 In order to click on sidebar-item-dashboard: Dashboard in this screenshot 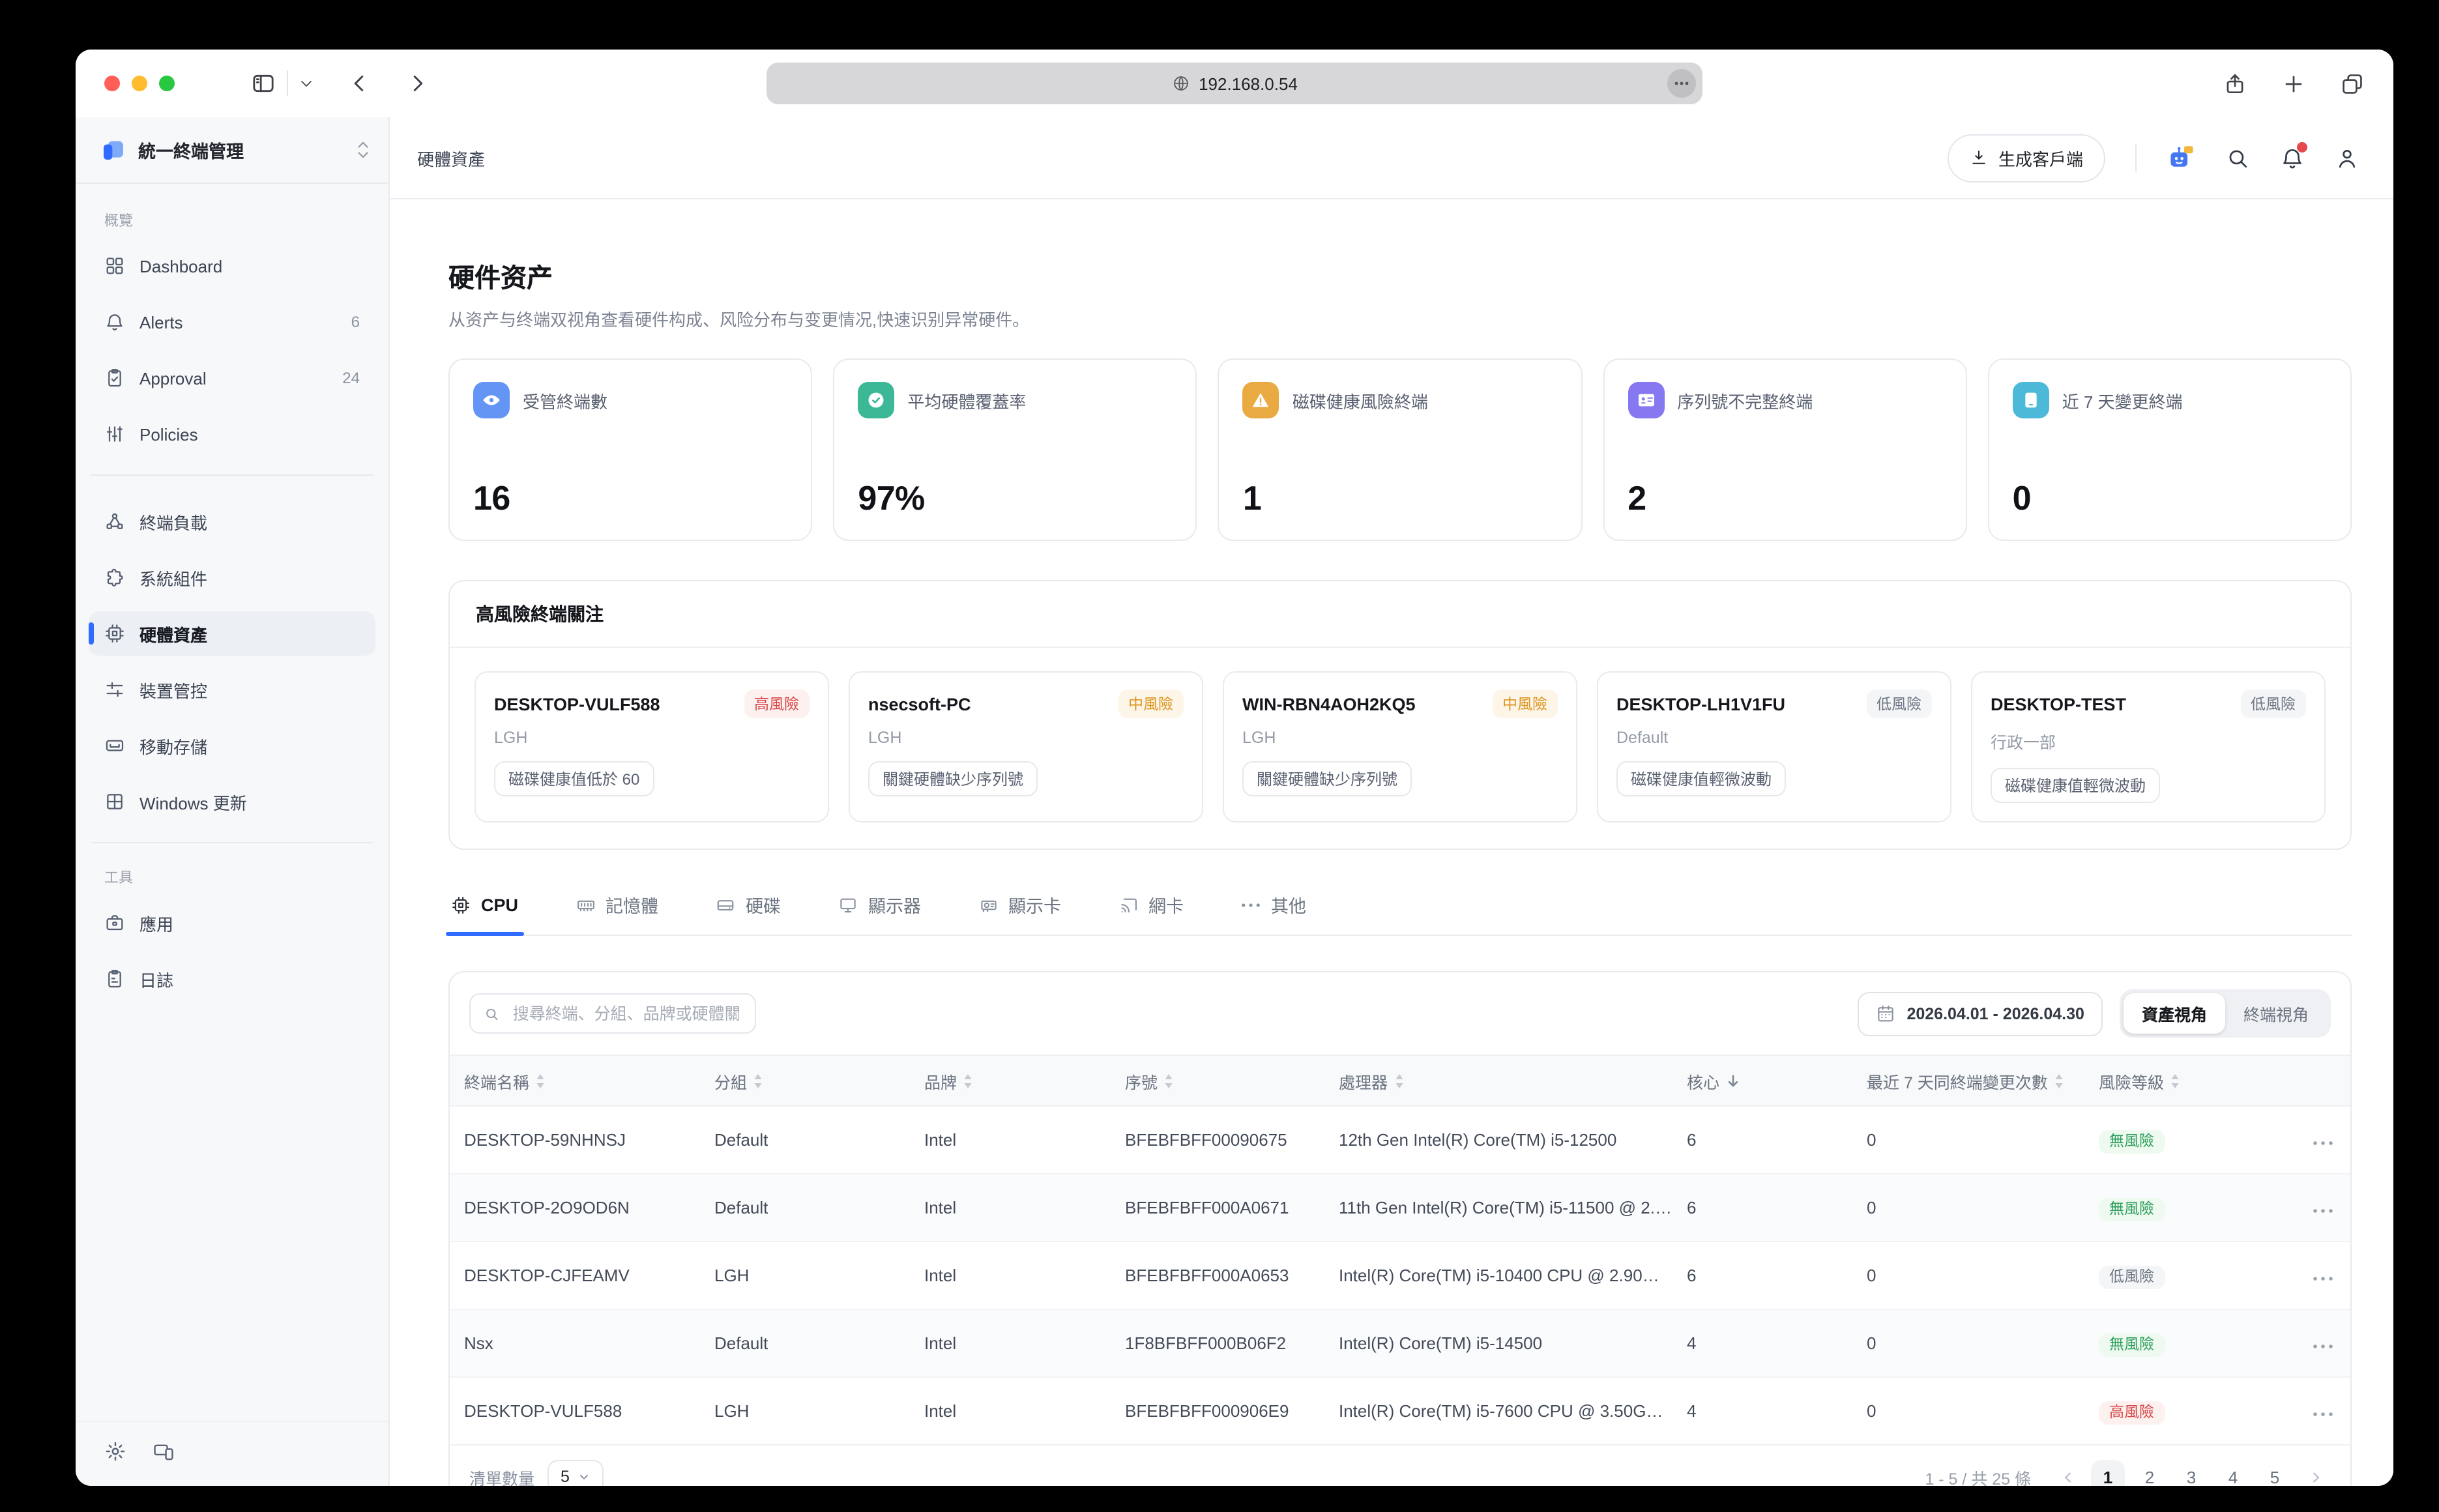, I will do `click(232, 266)`.